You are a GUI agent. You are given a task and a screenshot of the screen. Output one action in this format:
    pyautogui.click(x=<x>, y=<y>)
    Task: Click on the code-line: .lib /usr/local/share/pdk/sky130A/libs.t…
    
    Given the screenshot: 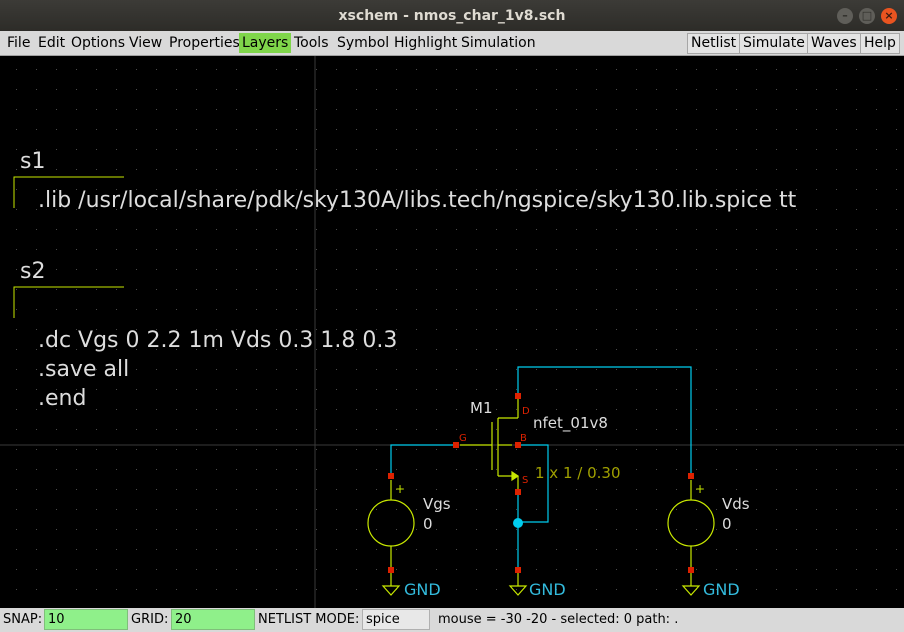 What is the action you would take?
    pyautogui.click(x=417, y=200)
    